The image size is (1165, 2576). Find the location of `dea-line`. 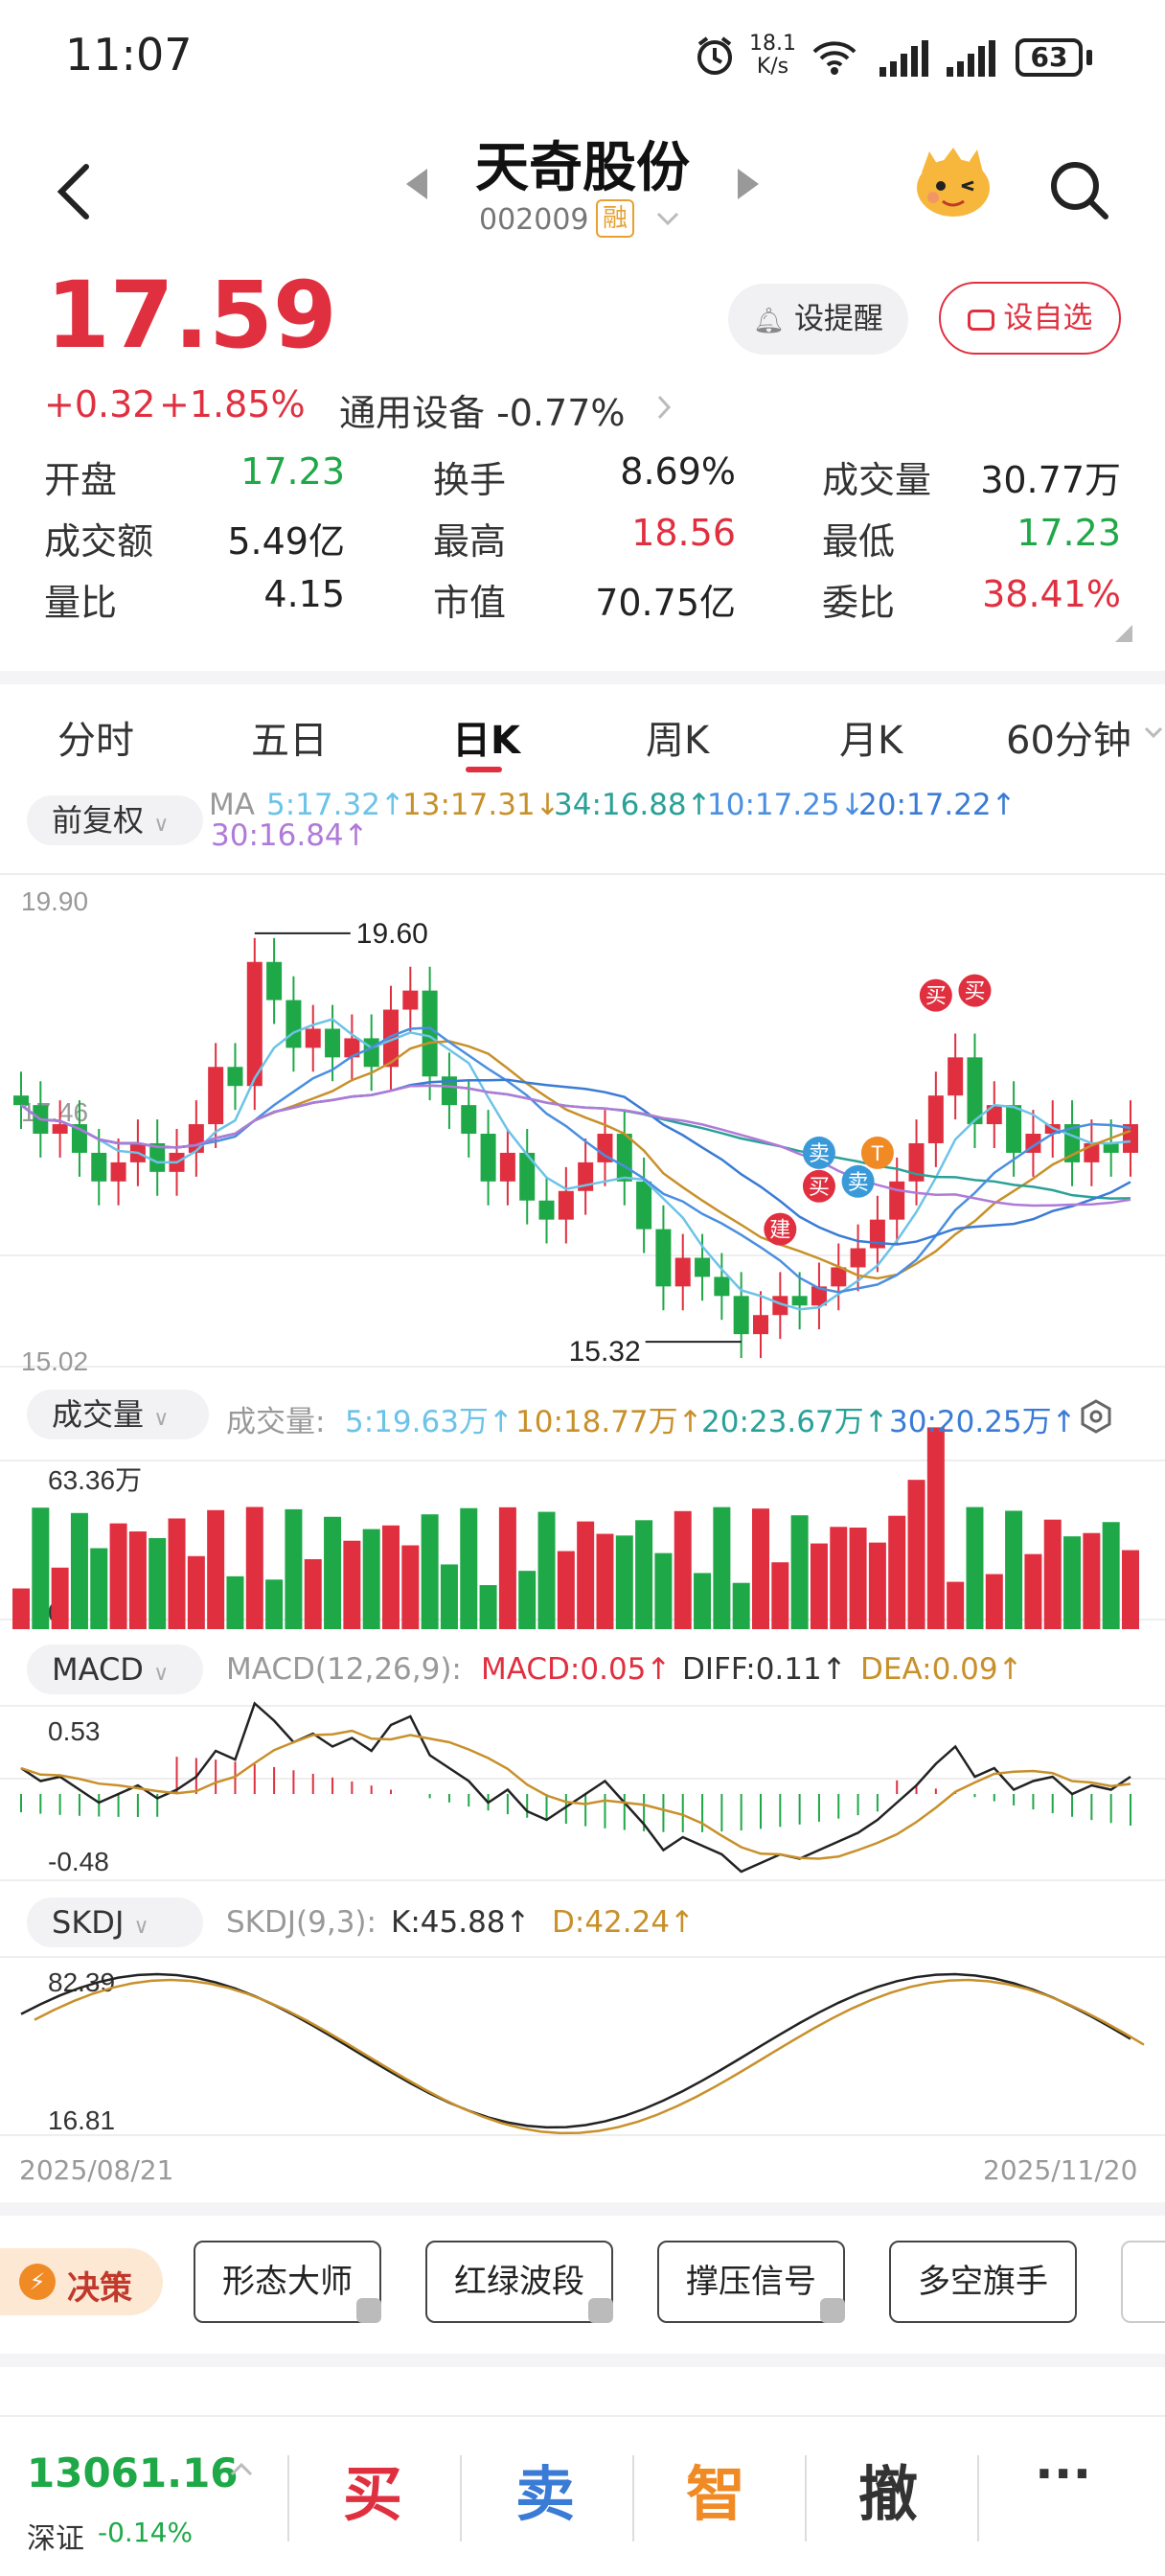

dea-line is located at coordinates (575, 1794).